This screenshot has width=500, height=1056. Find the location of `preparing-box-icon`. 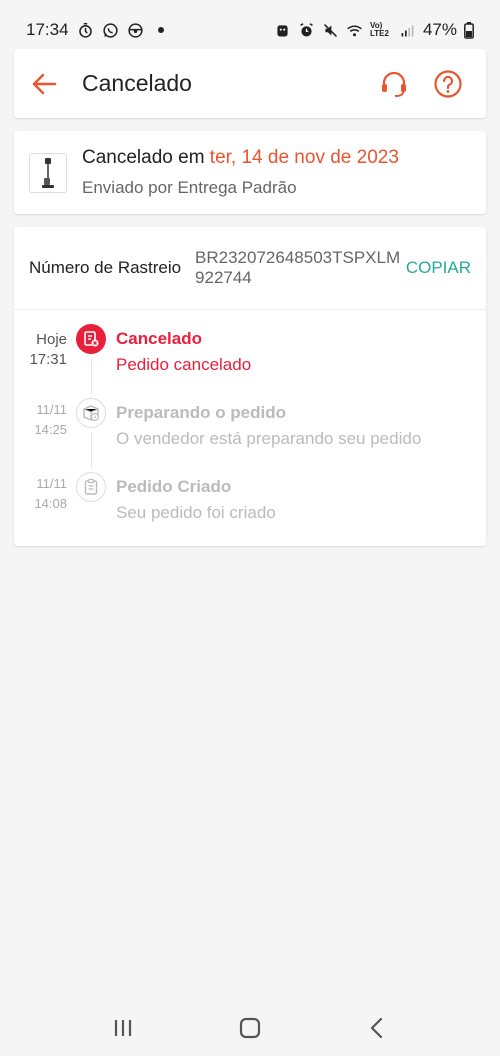

preparing-box-icon is located at coordinates (91, 413).